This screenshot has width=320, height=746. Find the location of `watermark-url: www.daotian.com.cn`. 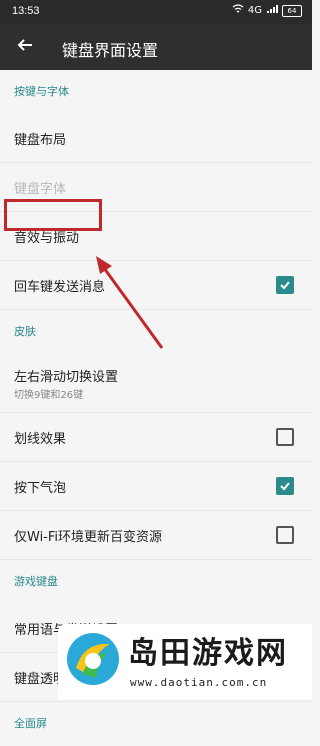

watermark-url: www.daotian.com.cn is located at coordinates (199, 682).